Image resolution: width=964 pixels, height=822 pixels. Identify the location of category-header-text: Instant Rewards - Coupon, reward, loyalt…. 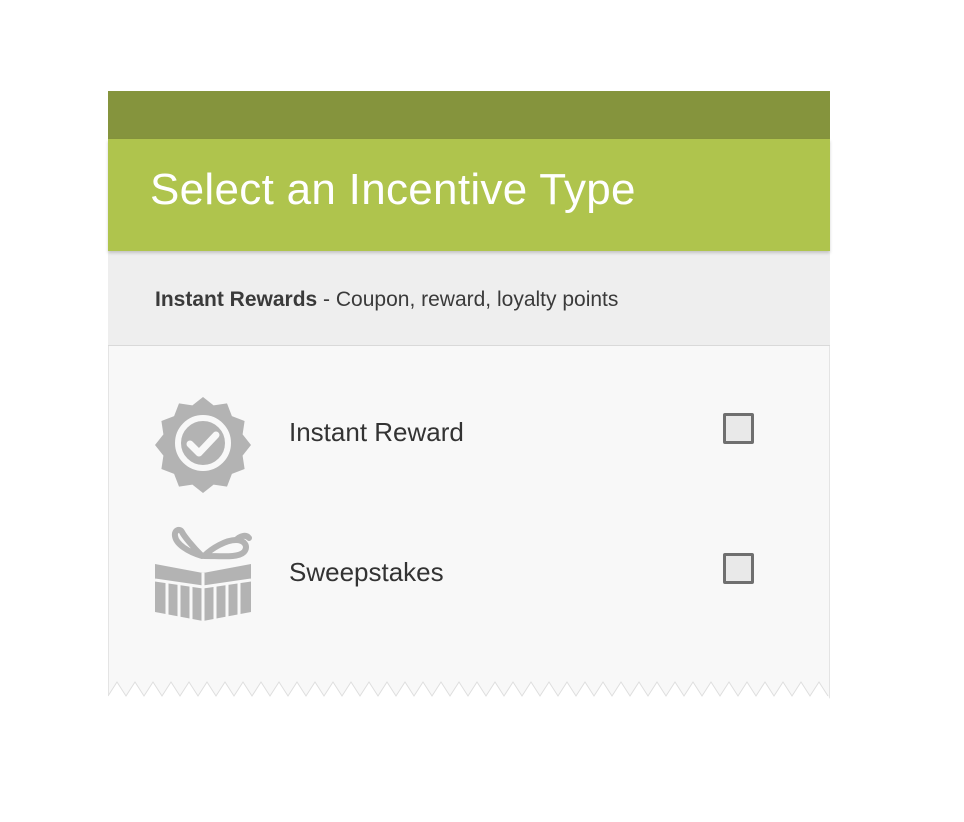
(386, 300).